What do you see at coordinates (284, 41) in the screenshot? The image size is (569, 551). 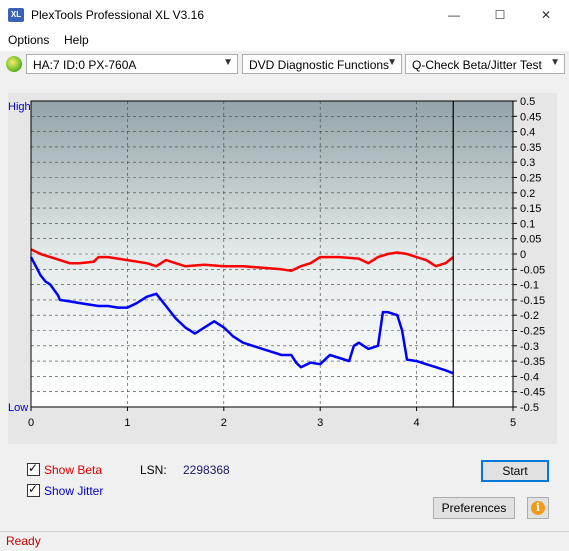 I see `menu-bar: Options Help` at bounding box center [284, 41].